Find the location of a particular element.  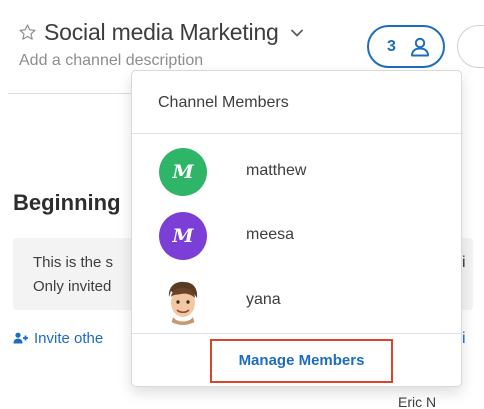

manage-members-label: Manage Members is located at coordinates (301, 360).